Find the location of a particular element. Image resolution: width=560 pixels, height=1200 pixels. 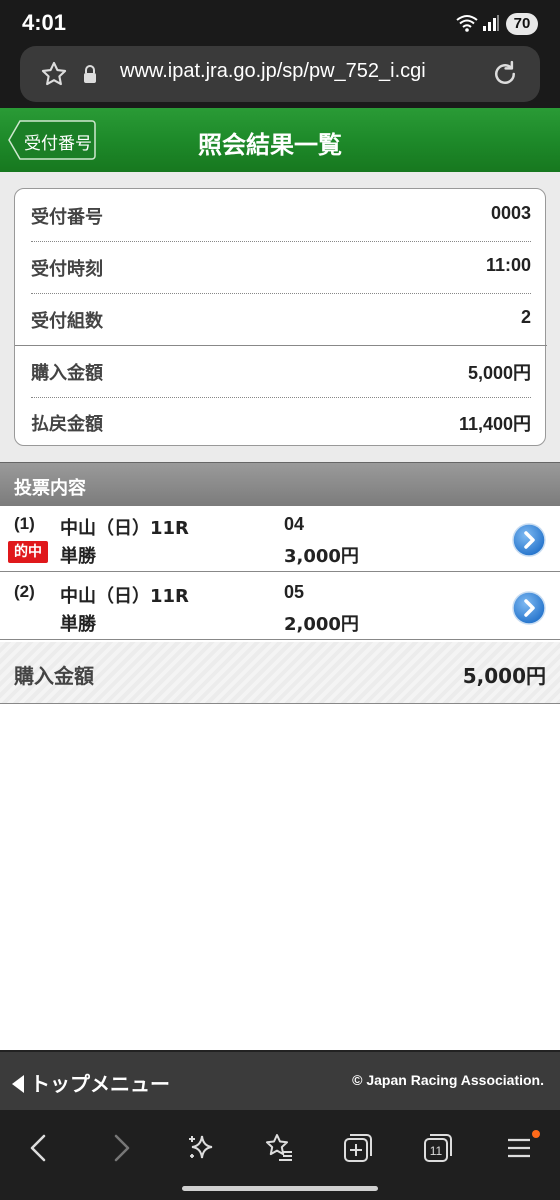

copyright: © Japan Racing Association. is located at coordinates (448, 1080).